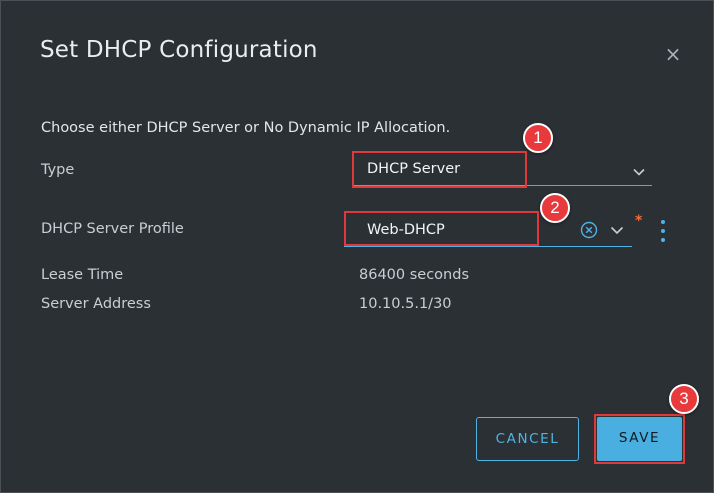 Image resolution: width=714 pixels, height=493 pixels. Describe the element at coordinates (405, 304) in the screenshot. I see `server-address-value: 10.10.5.1/30` at that location.